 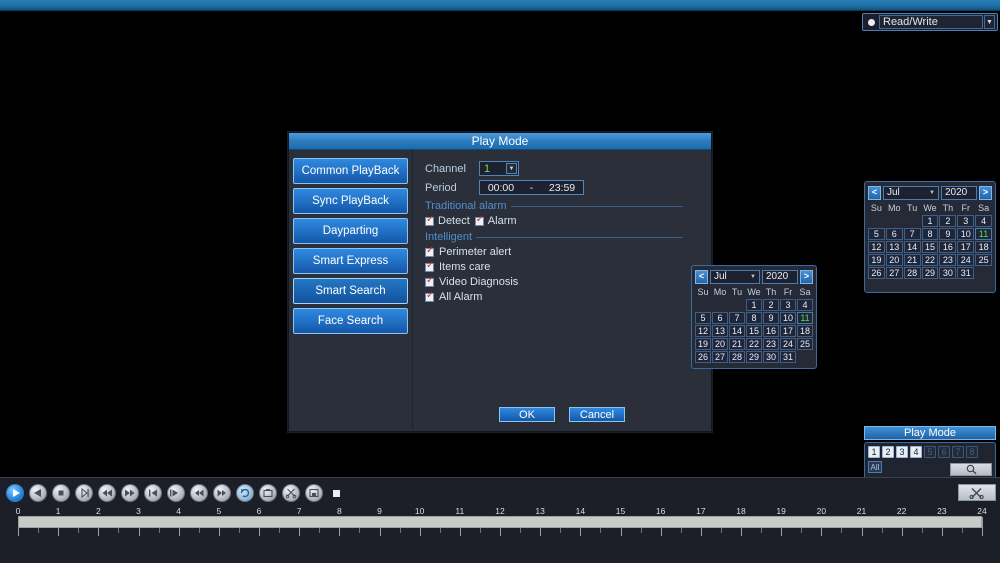 What do you see at coordinates (350, 261) in the screenshot?
I see `mode-button-smart-express: Smart Express` at bounding box center [350, 261].